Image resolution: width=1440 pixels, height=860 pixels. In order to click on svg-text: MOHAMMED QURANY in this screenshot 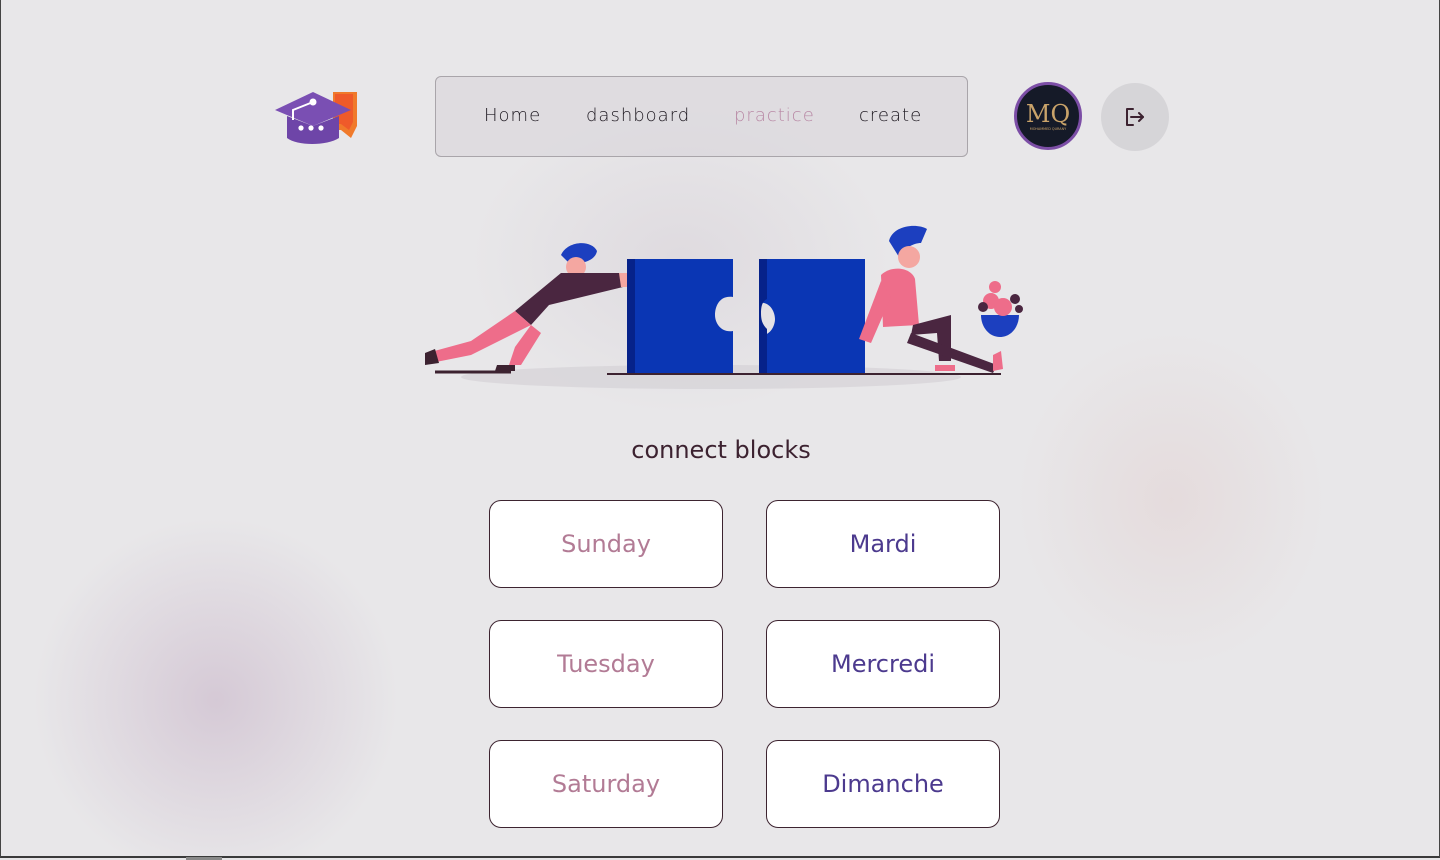, I will do `click(1048, 129)`.